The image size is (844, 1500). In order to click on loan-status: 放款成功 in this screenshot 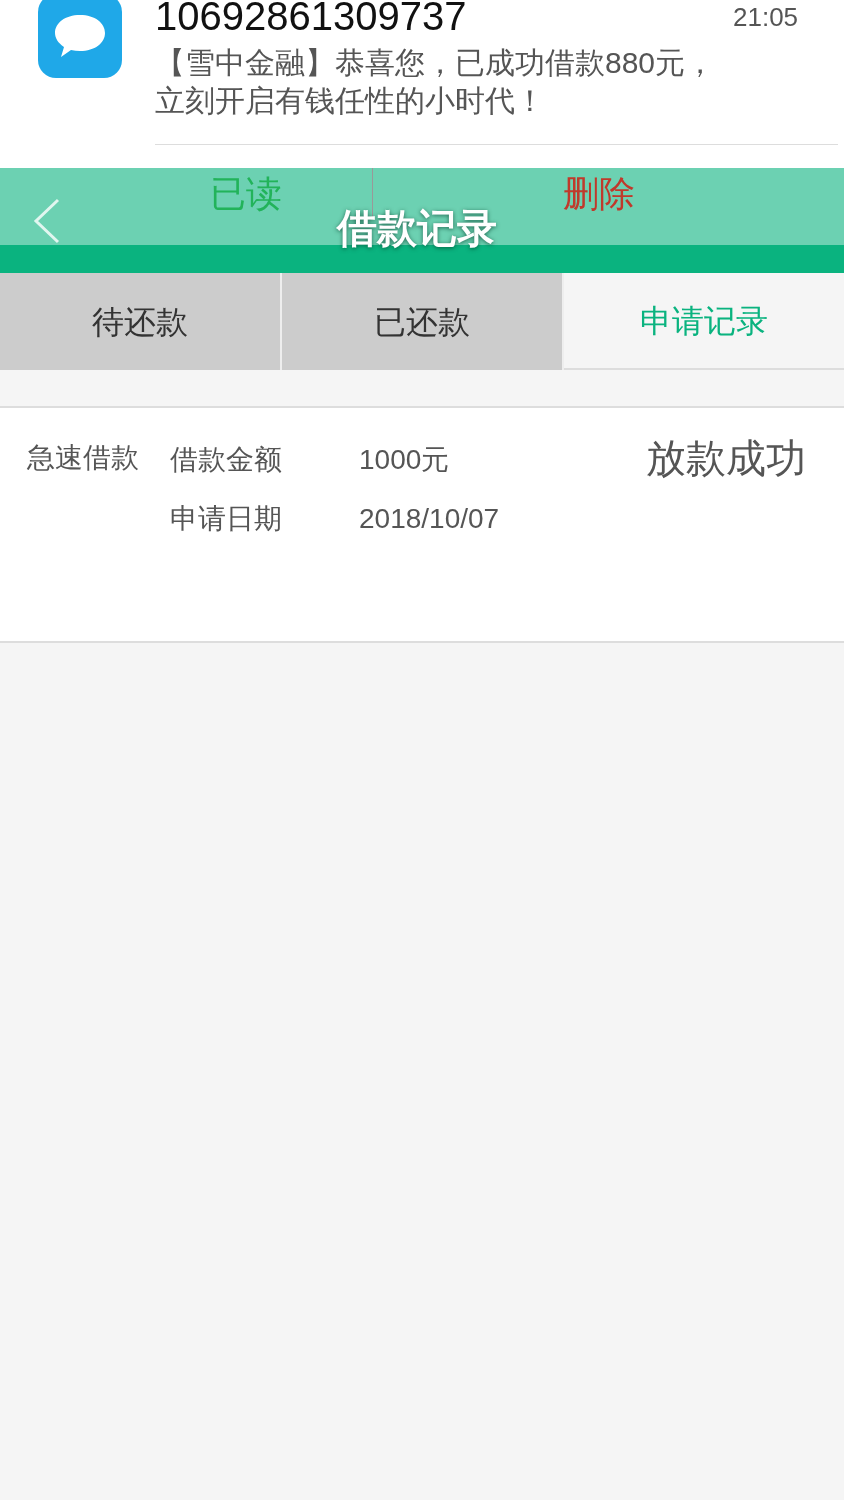, I will do `click(726, 460)`.